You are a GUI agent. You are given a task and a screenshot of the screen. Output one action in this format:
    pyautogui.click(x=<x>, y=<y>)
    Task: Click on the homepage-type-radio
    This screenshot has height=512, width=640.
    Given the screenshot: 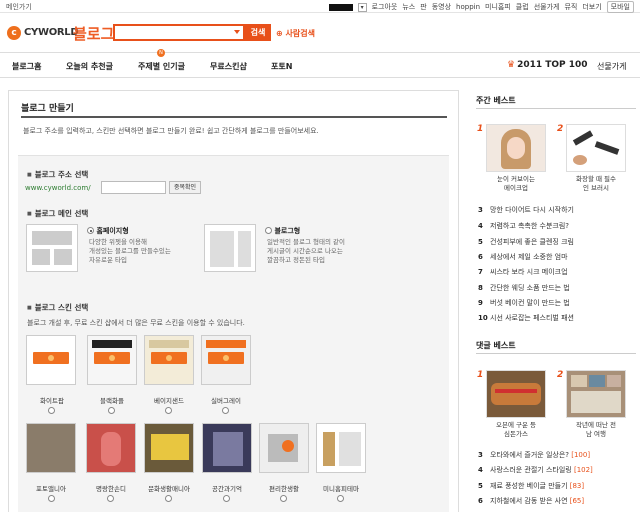 What is the action you would take?
    pyautogui.click(x=90, y=230)
    